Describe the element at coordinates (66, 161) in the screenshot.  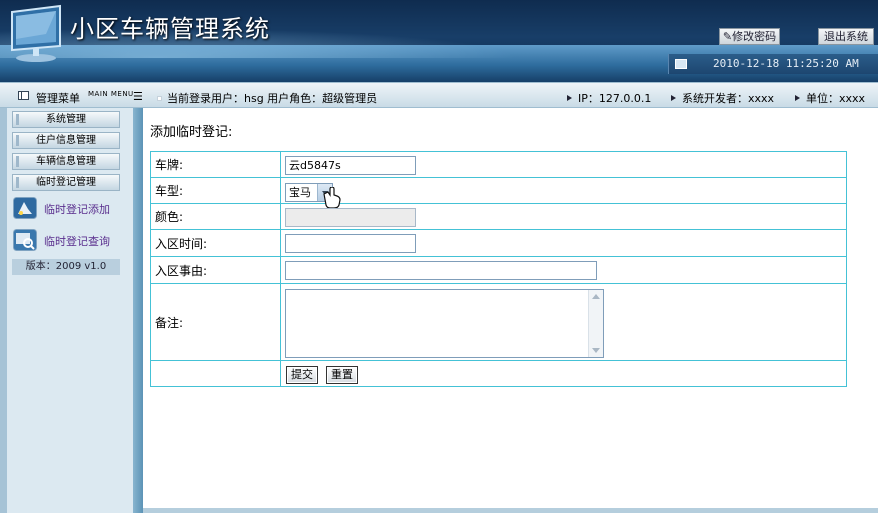
I see `sidebar-menu-vehicles: 车辆信息管理` at that location.